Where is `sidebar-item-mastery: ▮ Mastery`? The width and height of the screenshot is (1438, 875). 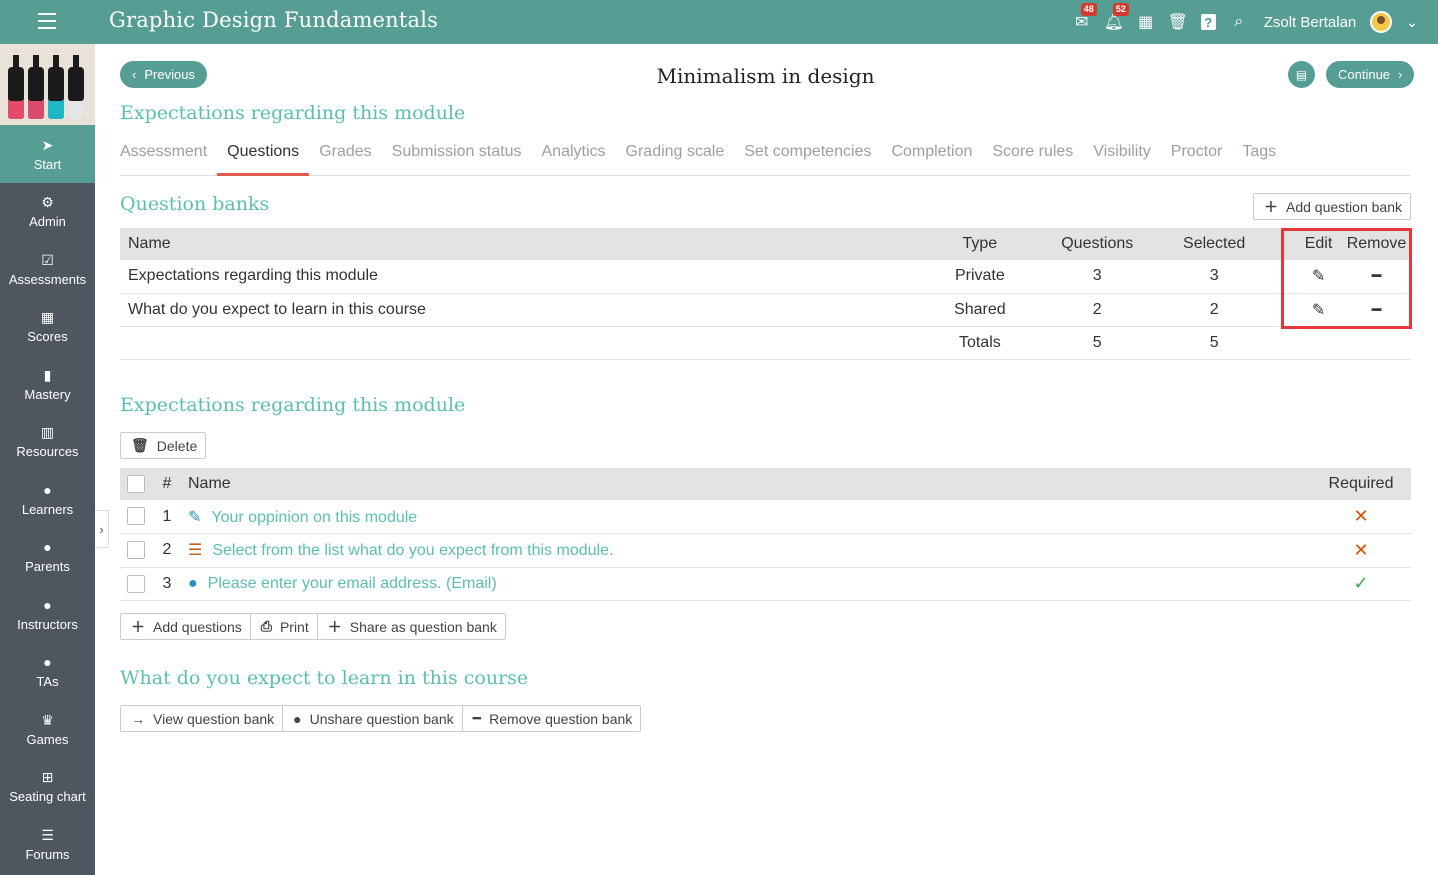
sidebar-item-mastery: ▮ Mastery is located at coordinates (47, 384).